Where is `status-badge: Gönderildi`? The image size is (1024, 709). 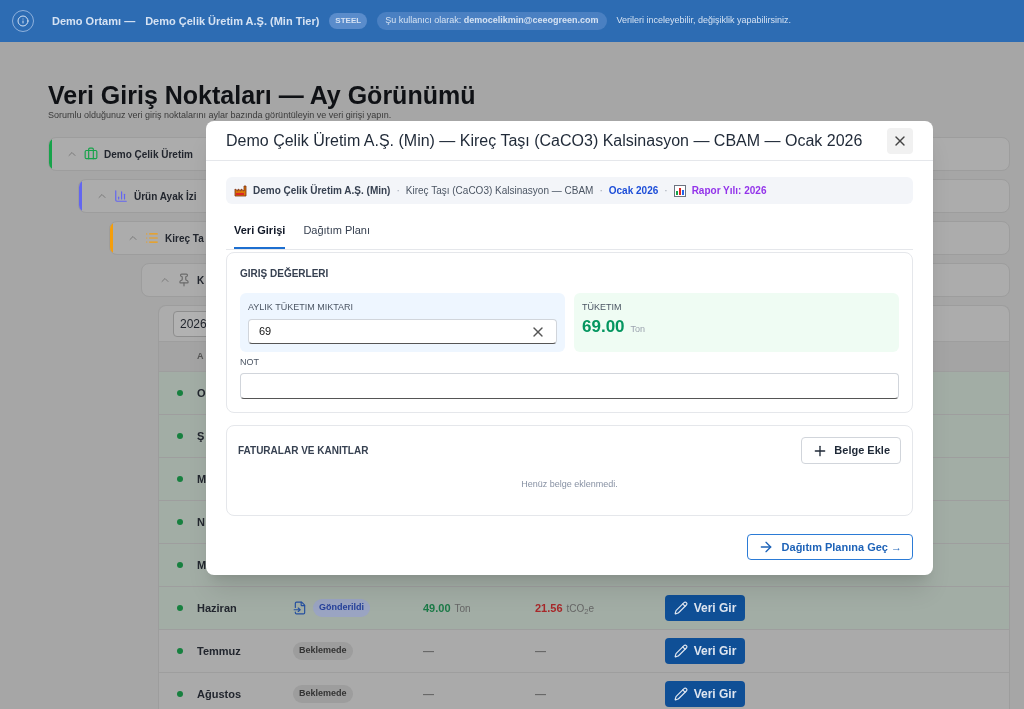
status-badge: Gönderildi is located at coordinates (341, 608).